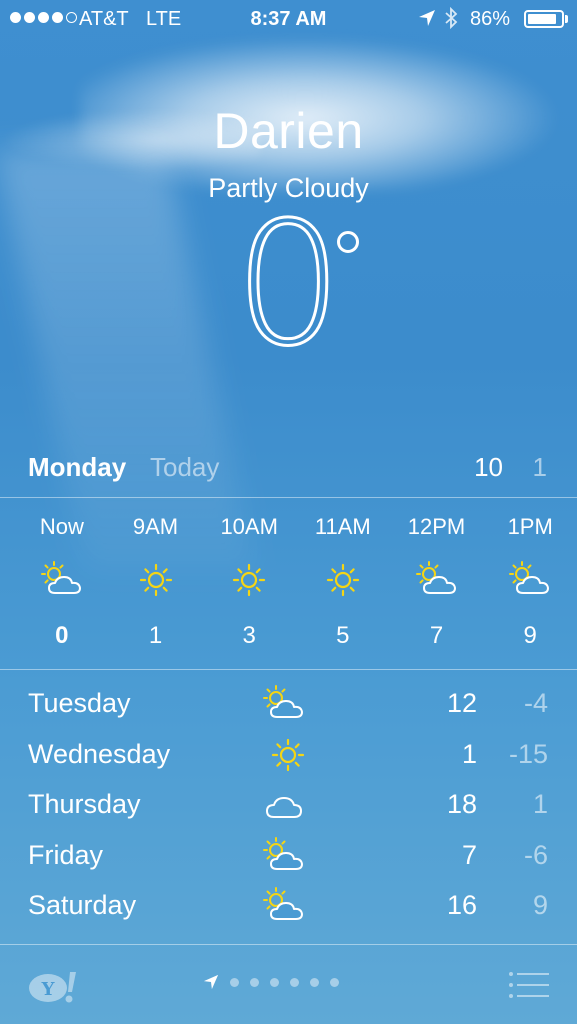 The height and width of the screenshot is (1024, 577). Describe the element at coordinates (155, 635) in the screenshot. I see `hour-temp: 1` at that location.